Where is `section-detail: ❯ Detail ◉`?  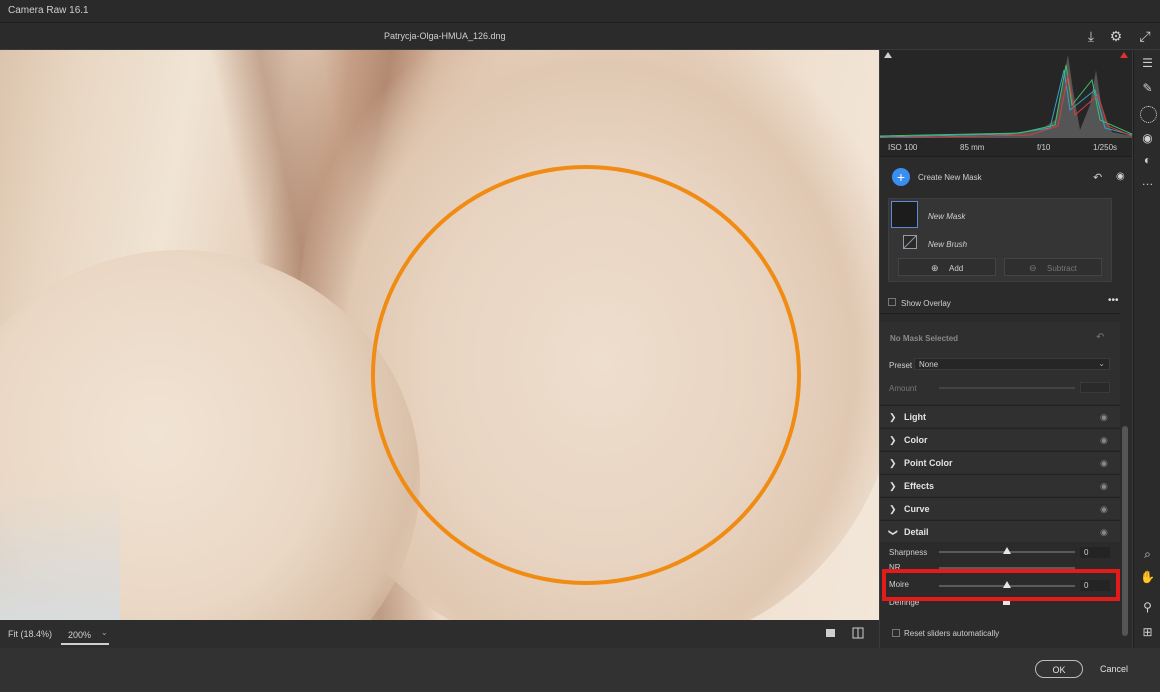
section-detail: ❯ Detail ◉ is located at coordinates (1000, 531).